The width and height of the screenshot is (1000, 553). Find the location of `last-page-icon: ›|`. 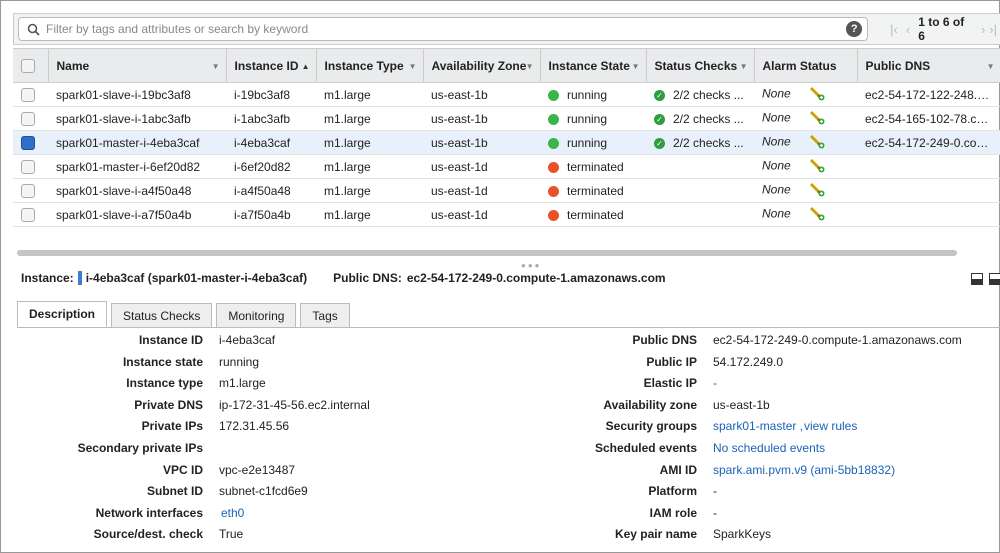

last-page-icon: ›| is located at coordinates (993, 29).